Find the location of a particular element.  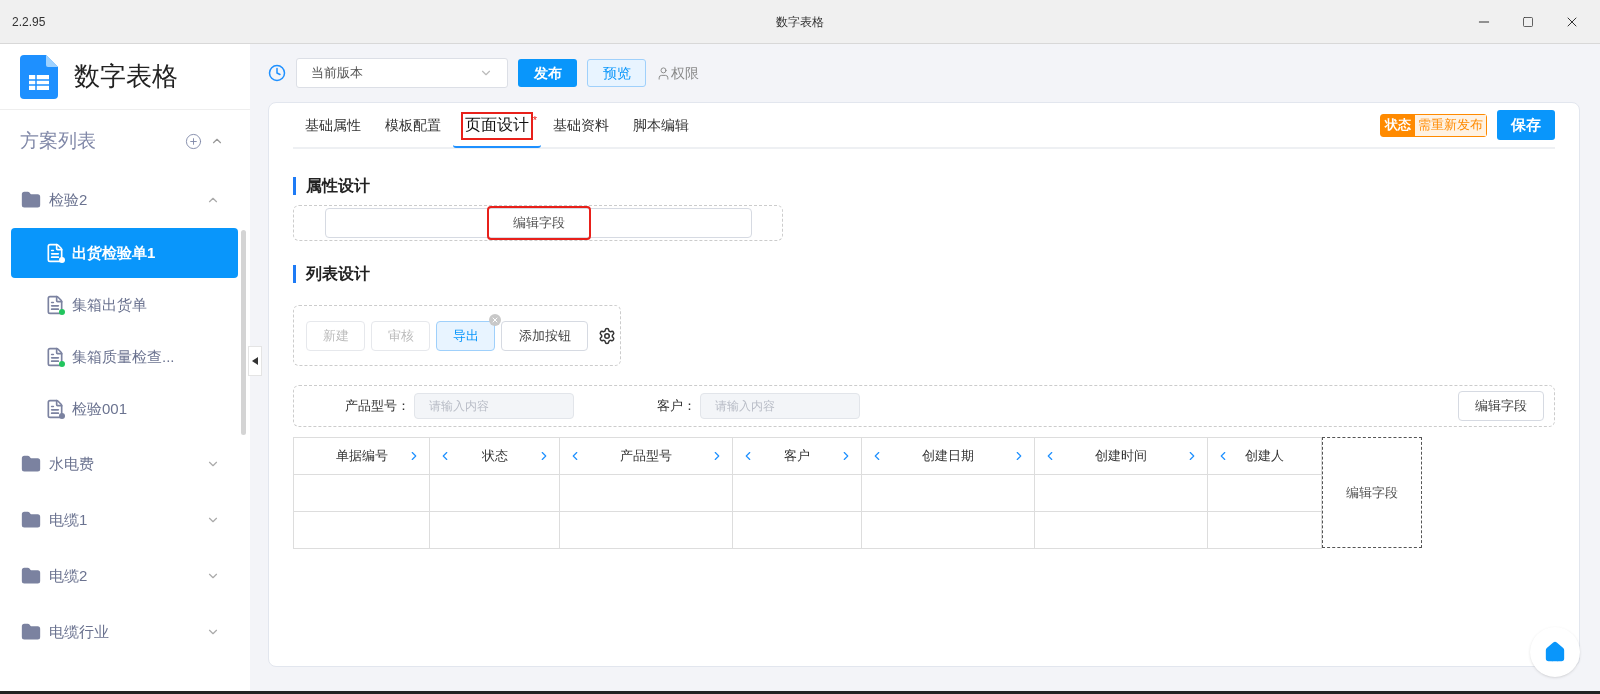

home-icon is located at coordinates (1555, 652).